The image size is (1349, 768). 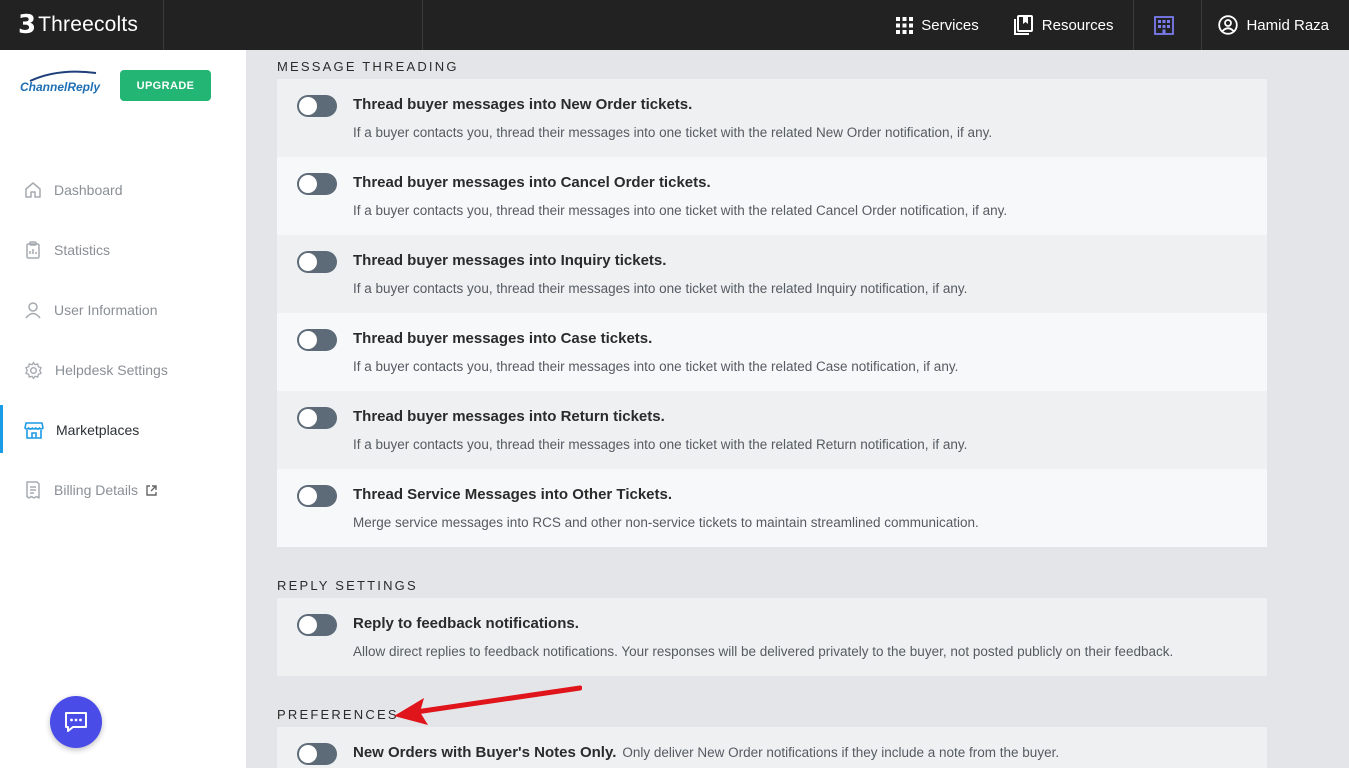 What do you see at coordinates (33, 190) in the screenshot?
I see `home-icon` at bounding box center [33, 190].